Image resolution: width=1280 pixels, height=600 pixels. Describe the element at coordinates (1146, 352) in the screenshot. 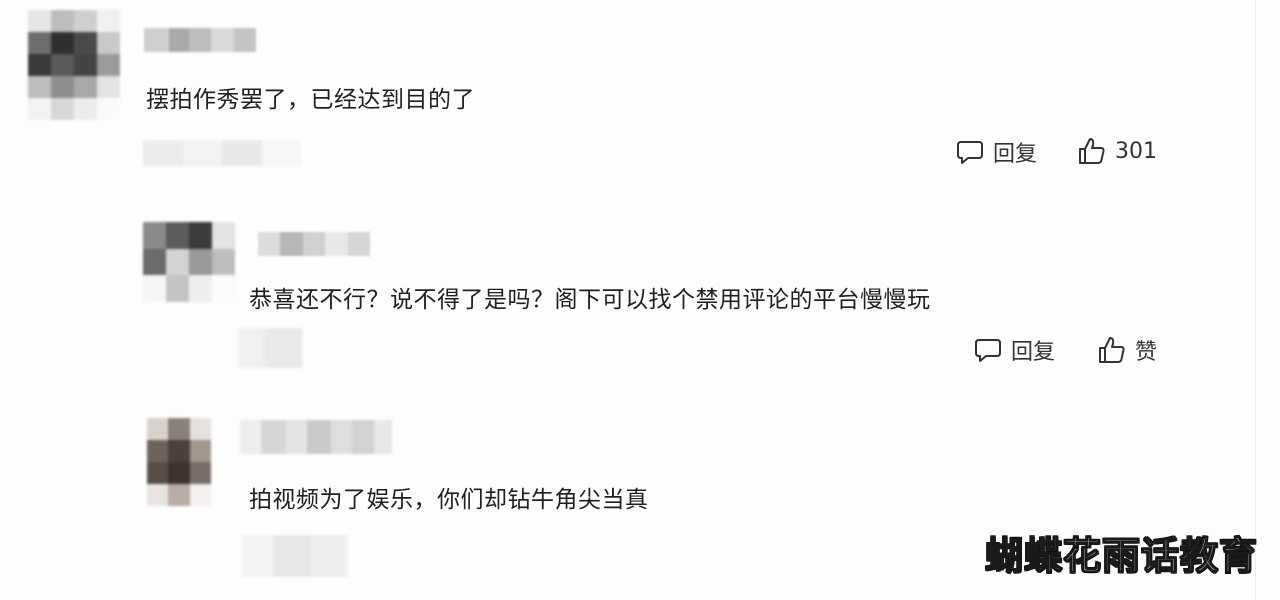

I see `like-label: 赞` at that location.